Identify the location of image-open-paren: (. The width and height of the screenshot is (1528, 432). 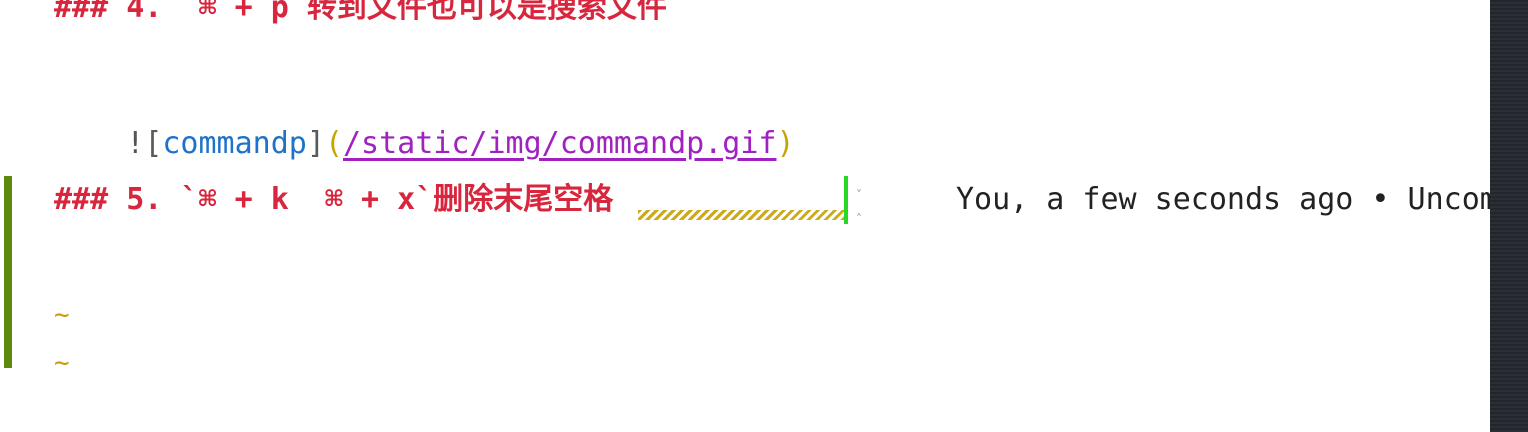
(333, 143).